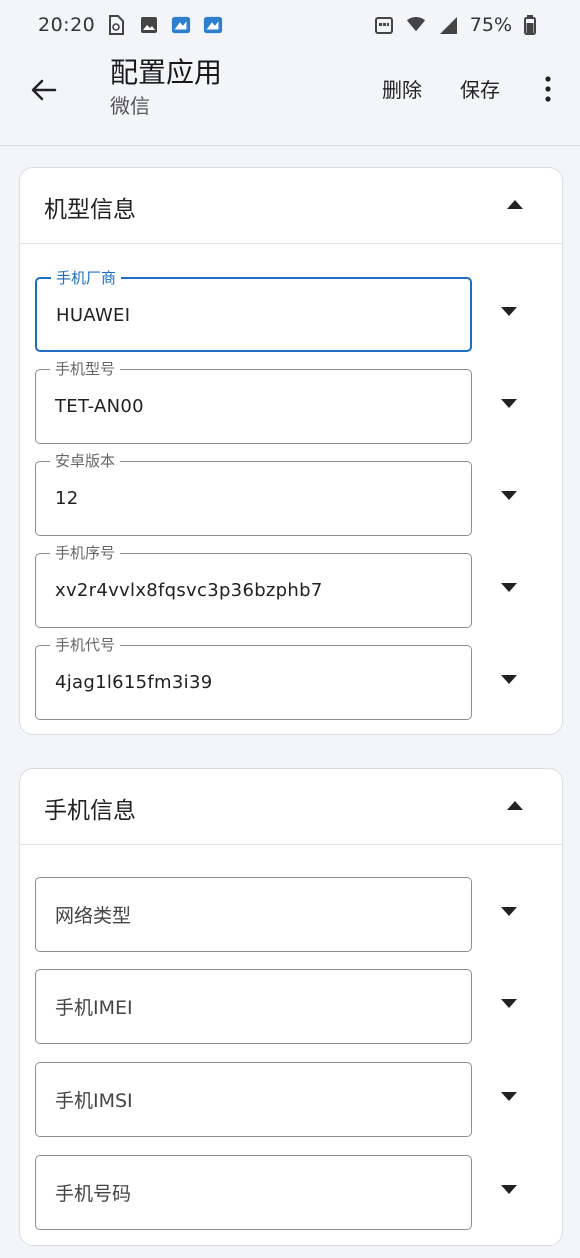 The height and width of the screenshot is (1258, 580). What do you see at coordinates (384, 25) in the screenshot?
I see `calendar-icon` at bounding box center [384, 25].